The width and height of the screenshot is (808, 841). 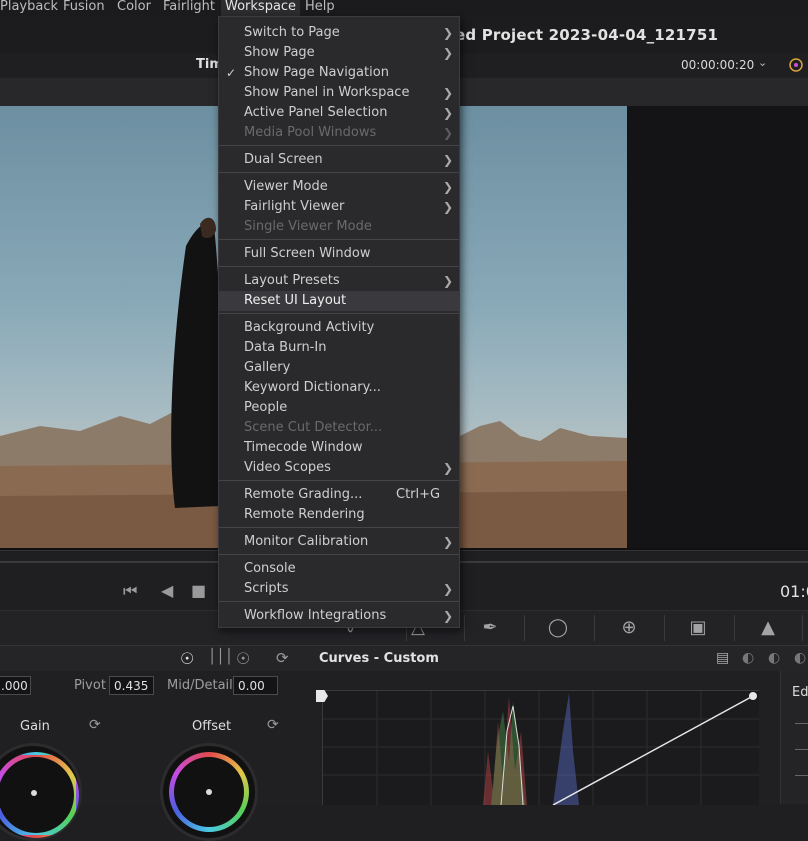 I want to click on edit-side-panel: Ed, so click(x=794, y=737).